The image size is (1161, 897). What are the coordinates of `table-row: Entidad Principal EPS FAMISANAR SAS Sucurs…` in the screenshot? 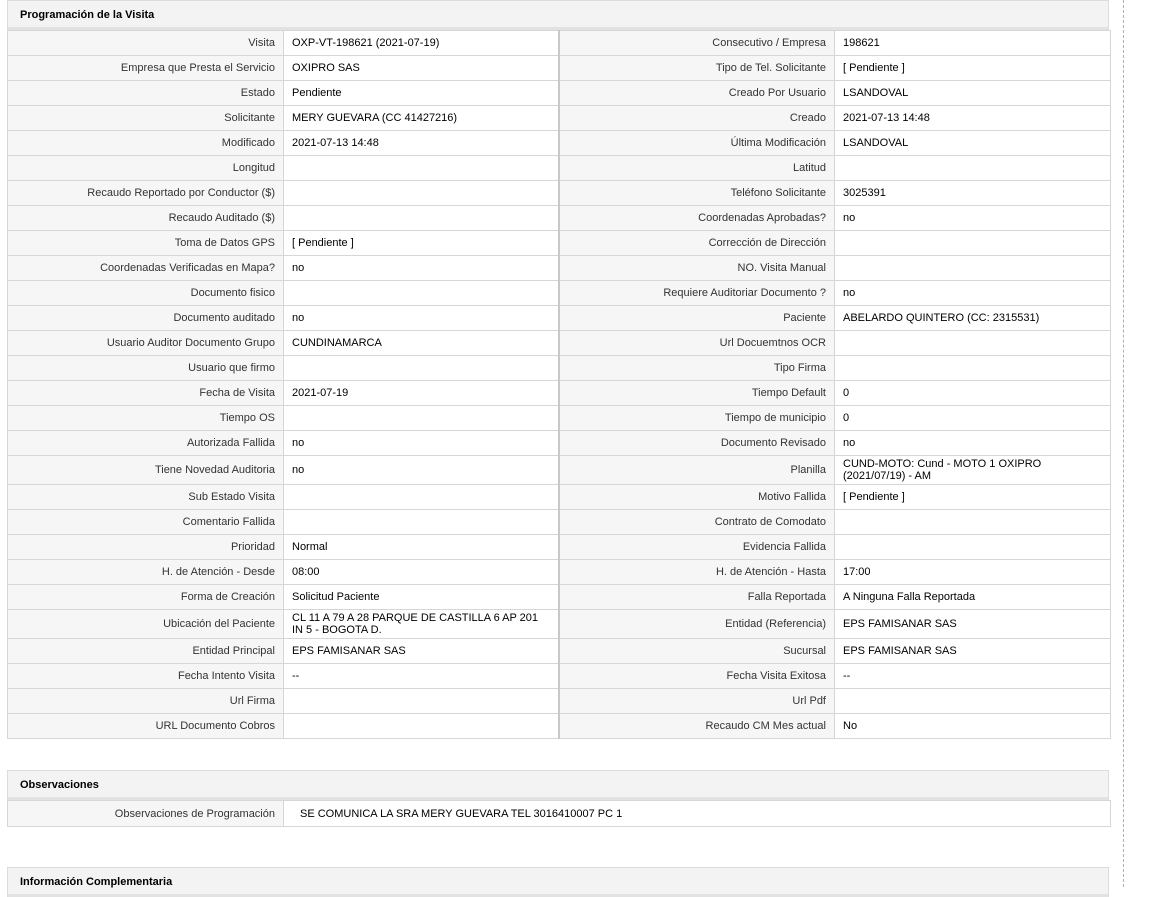 It's located at (559, 651).